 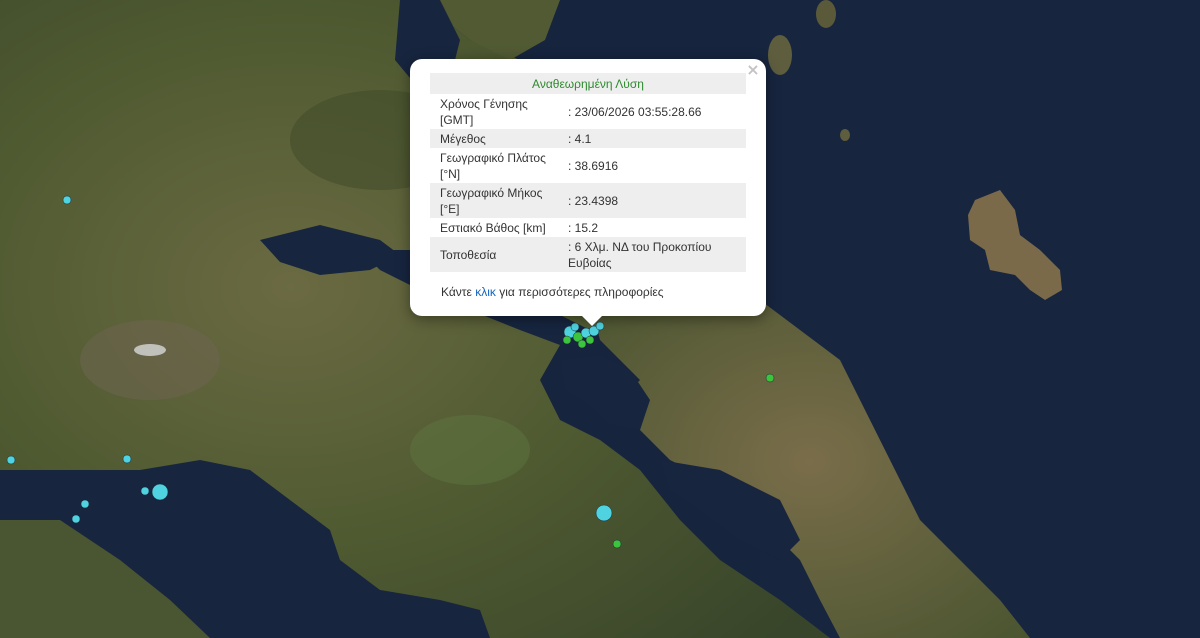 What do you see at coordinates (753, 70) in the screenshot?
I see `close-icon: ×` at bounding box center [753, 70].